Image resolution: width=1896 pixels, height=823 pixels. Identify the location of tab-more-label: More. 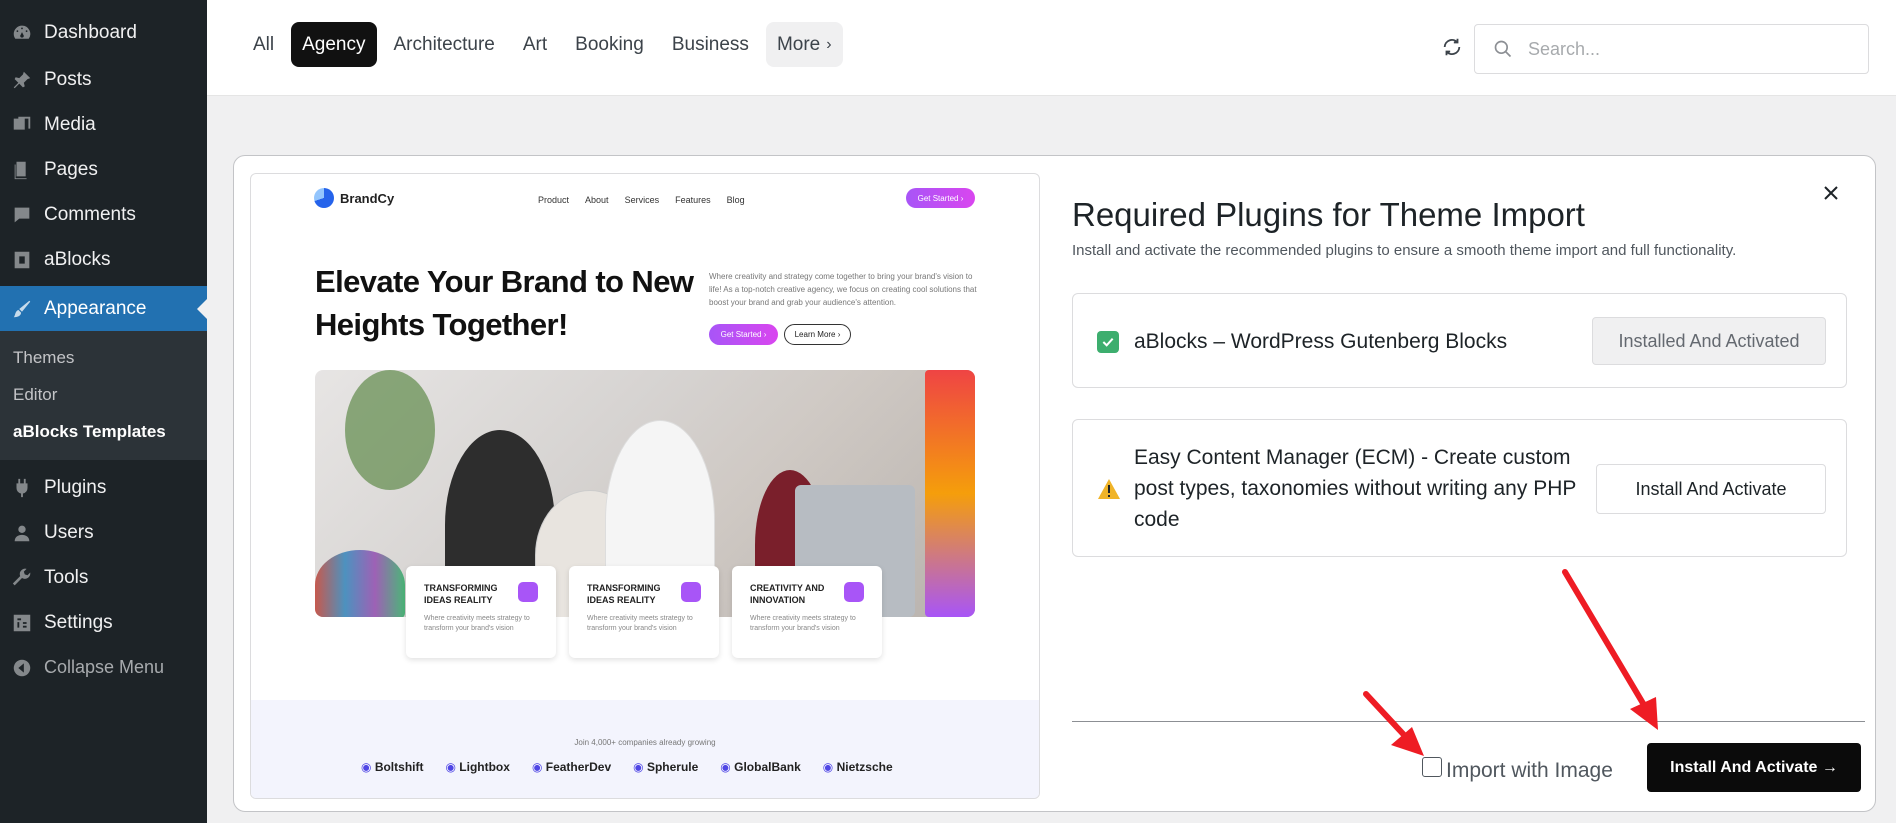
(798, 44).